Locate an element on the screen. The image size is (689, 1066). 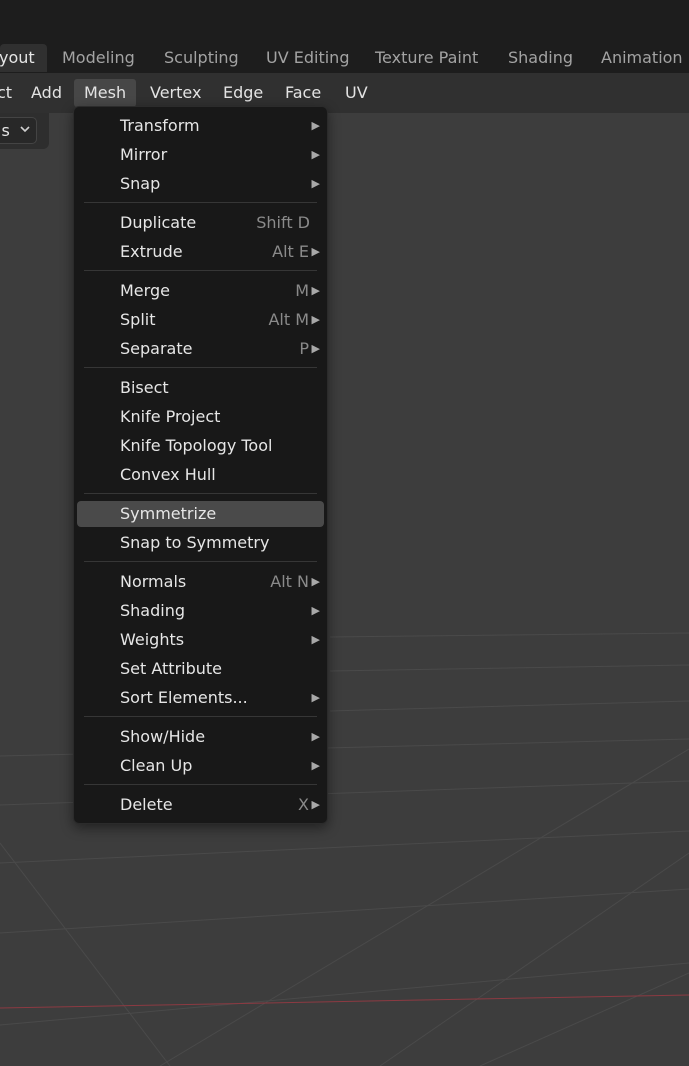
menu-item-knife-project: Knife Project is located at coordinates (200, 417).